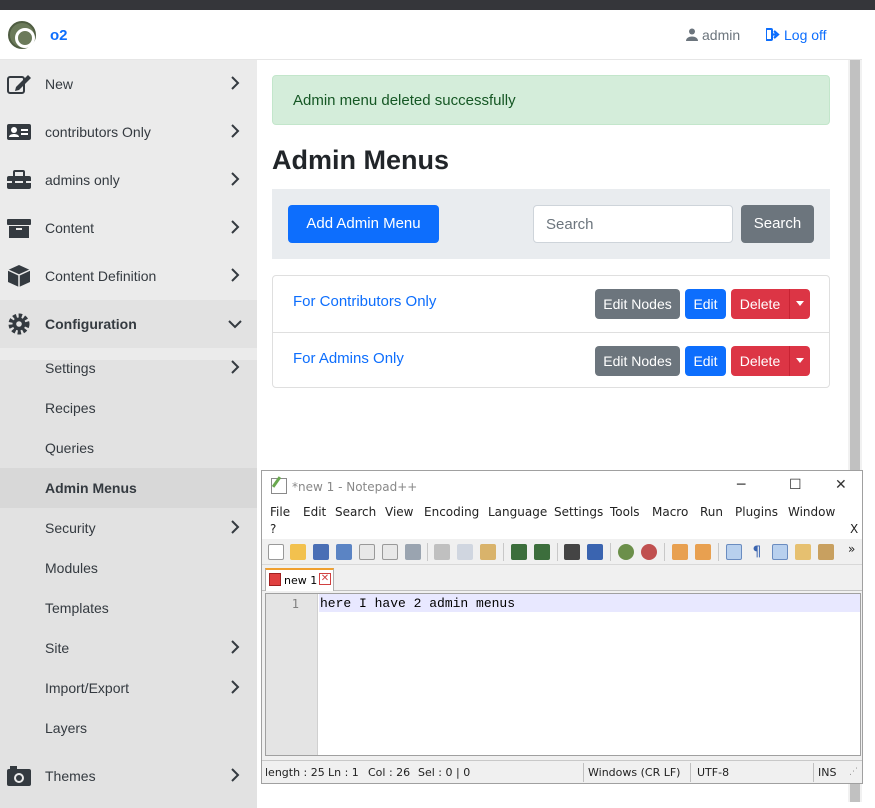 This screenshot has height=808, width=875. I want to click on sidebar-sub-recipes: Recipes, so click(128, 408).